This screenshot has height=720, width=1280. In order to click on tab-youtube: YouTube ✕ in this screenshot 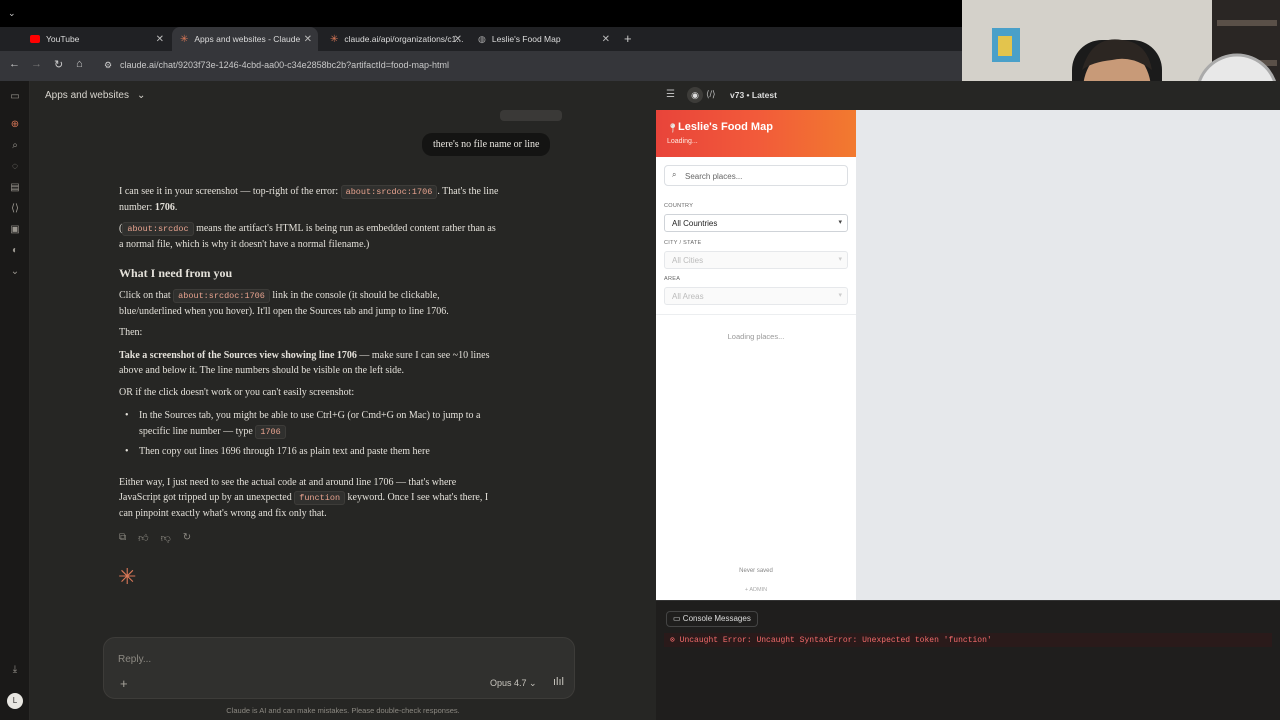, I will do `click(96, 39)`.